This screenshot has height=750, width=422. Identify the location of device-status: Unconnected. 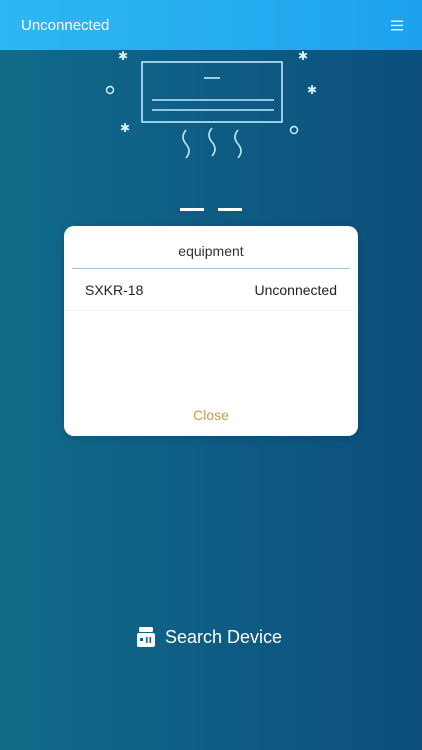
(295, 289).